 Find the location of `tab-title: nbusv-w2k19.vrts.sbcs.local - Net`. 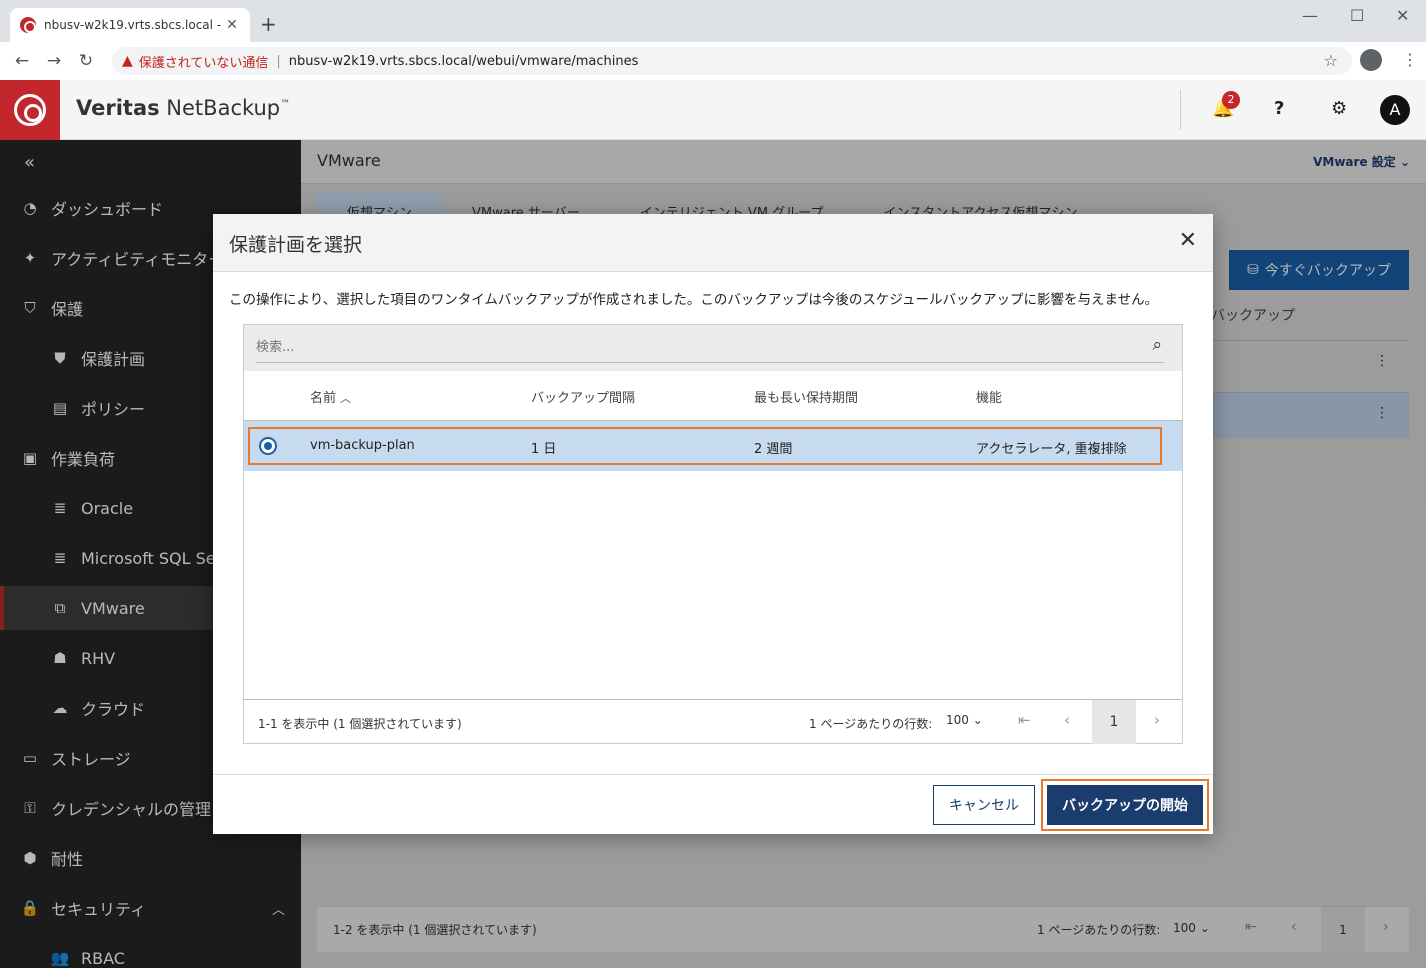

tab-title: nbusv-w2k19.vrts.sbcs.local - Net is located at coordinates (134, 25).